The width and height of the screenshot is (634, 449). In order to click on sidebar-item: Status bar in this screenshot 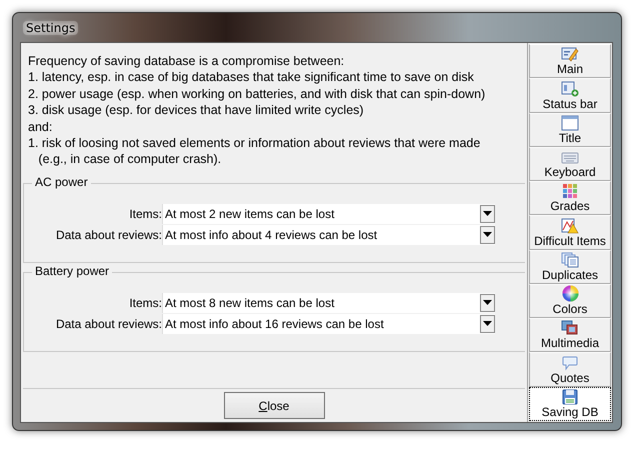, I will do `click(570, 95)`.